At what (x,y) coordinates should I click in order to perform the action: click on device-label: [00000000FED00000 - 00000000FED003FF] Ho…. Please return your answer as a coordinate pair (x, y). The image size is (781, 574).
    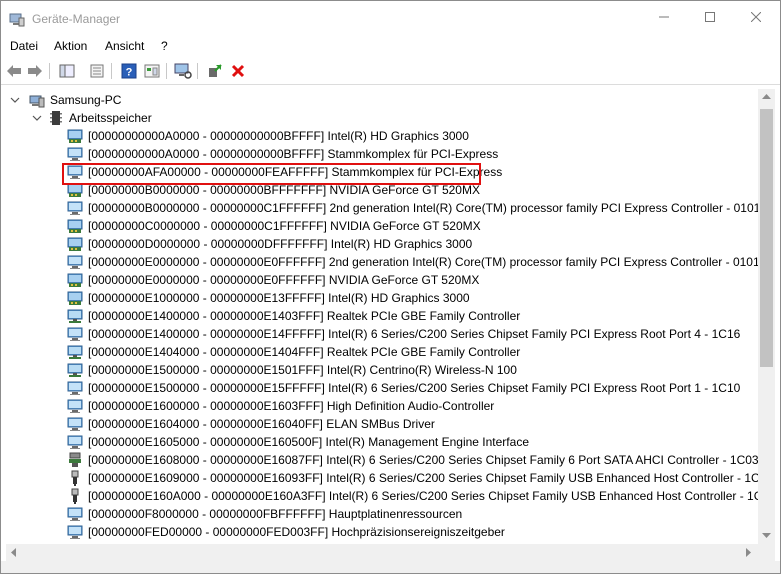
    Looking at the image, I should click on (296, 532).